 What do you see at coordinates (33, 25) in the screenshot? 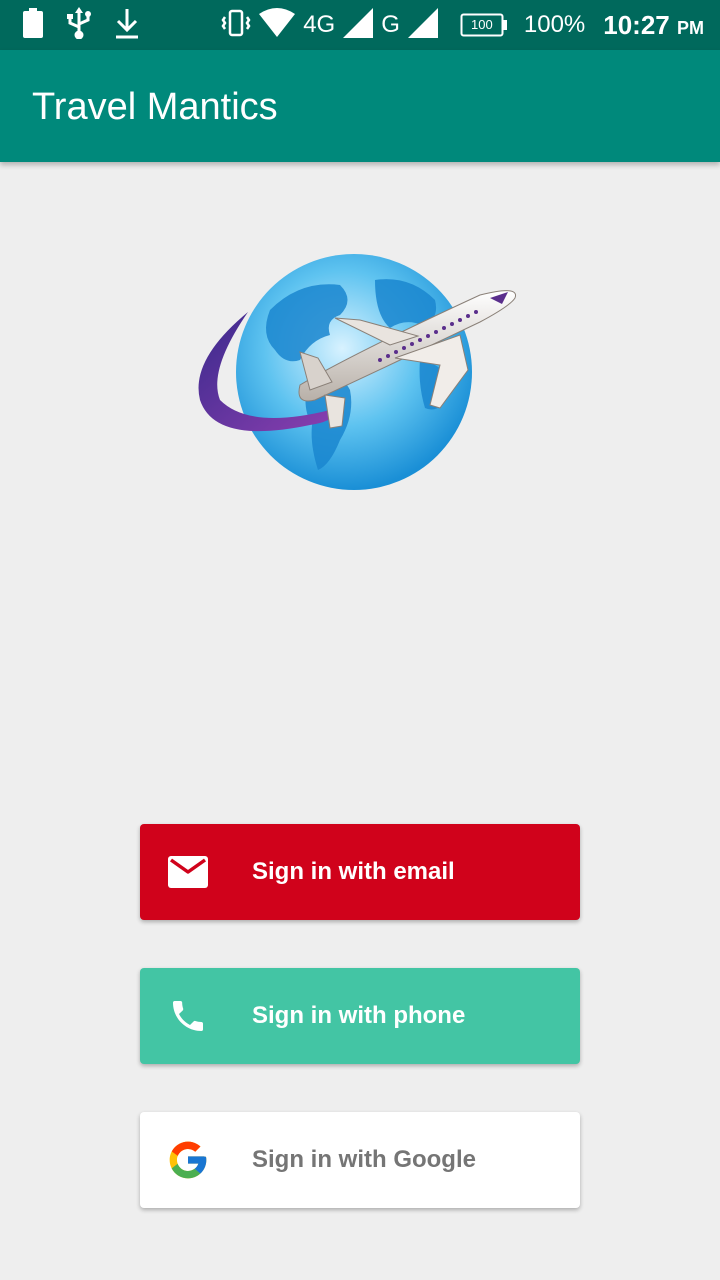
I see `battery-icon` at bounding box center [33, 25].